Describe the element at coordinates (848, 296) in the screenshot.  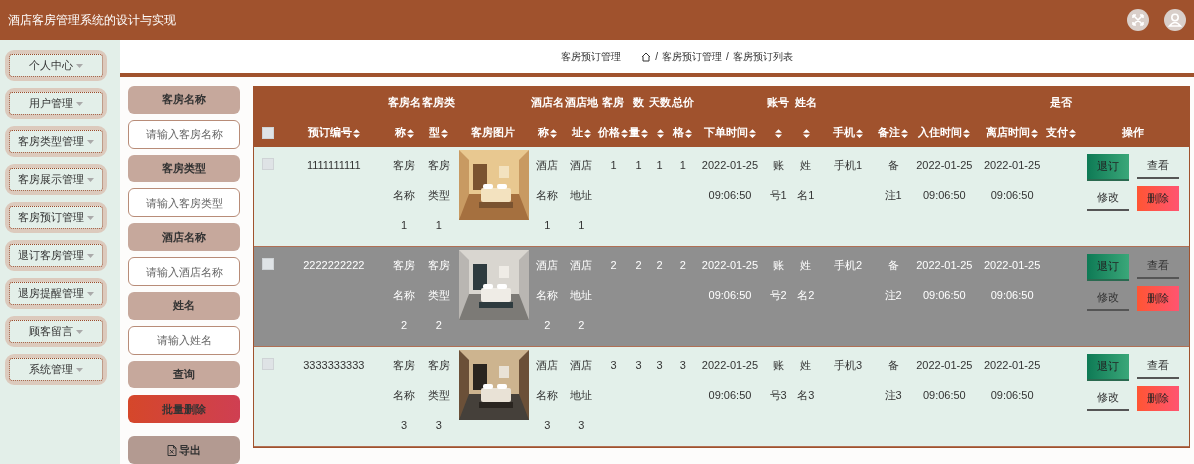
I see `table-cell: 手机2` at that location.